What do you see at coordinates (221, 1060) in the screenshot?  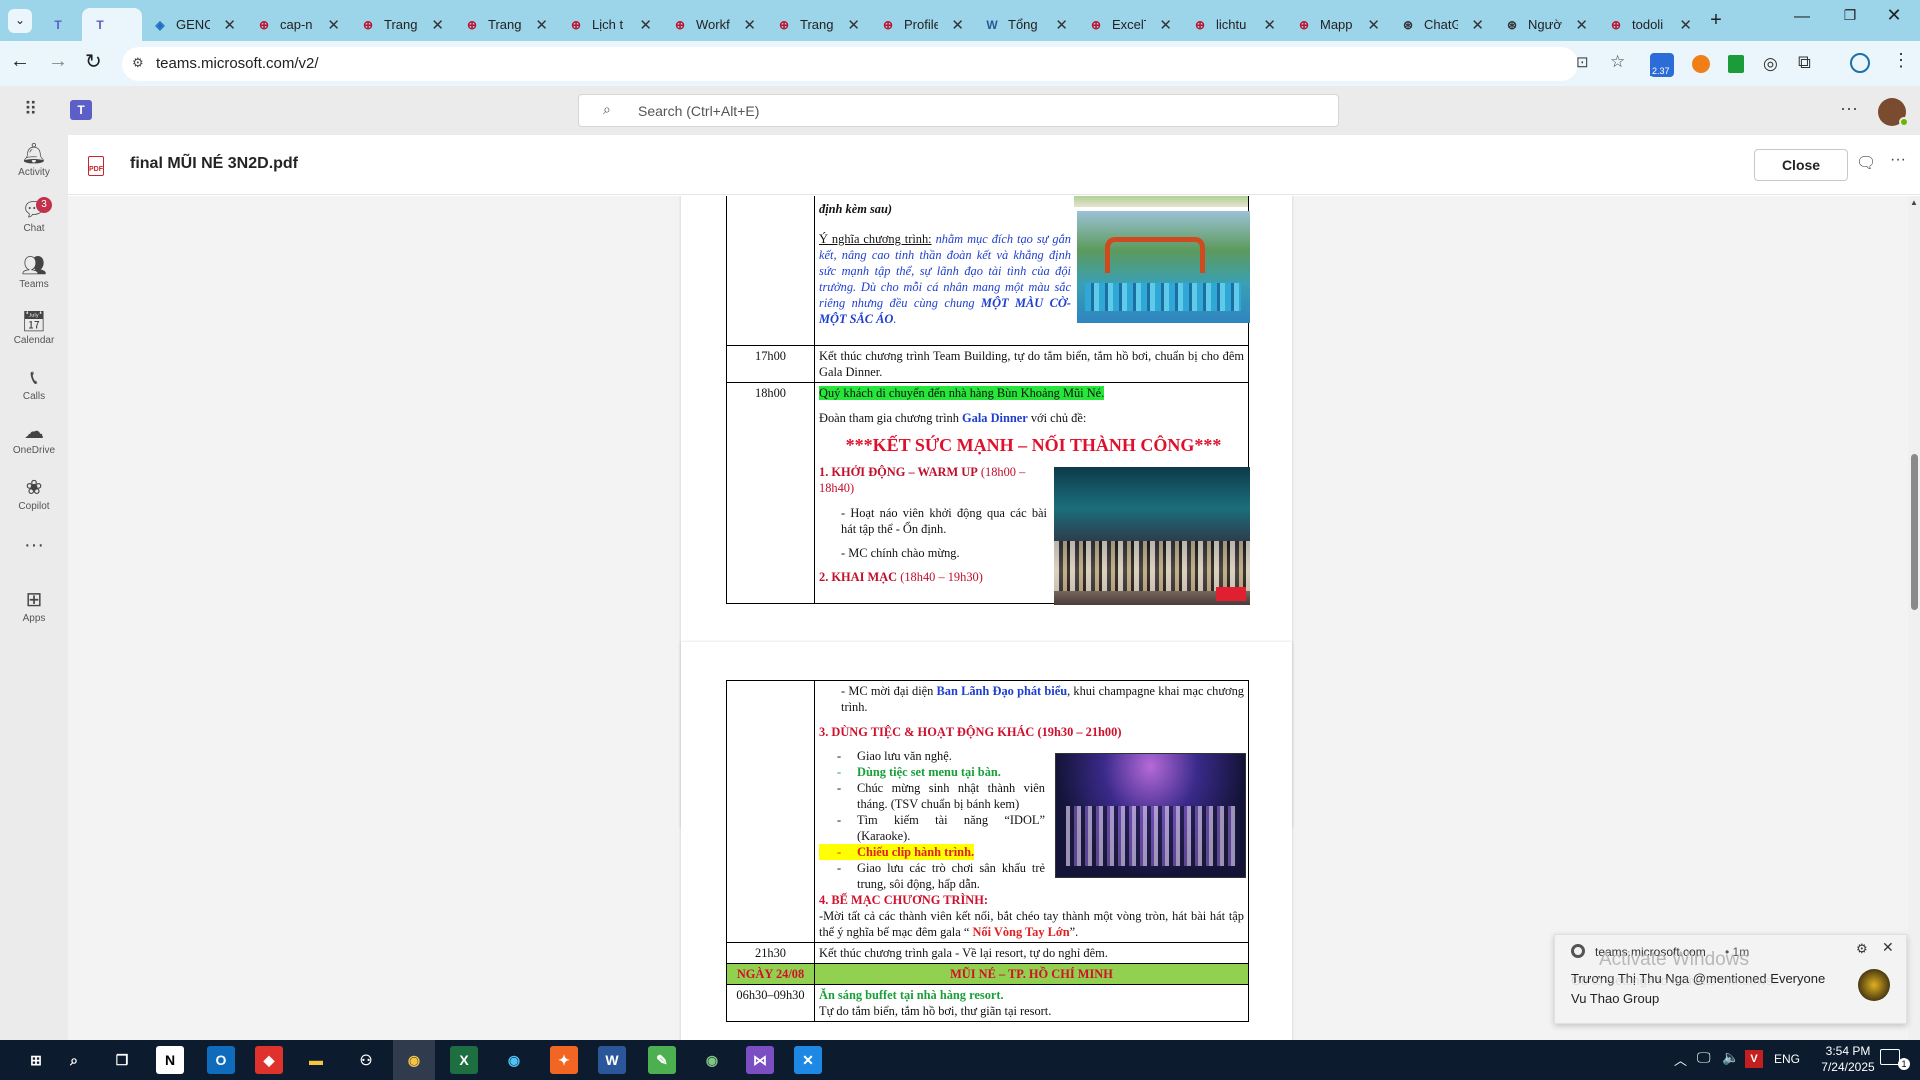 I see `outlook-icon: O` at bounding box center [221, 1060].